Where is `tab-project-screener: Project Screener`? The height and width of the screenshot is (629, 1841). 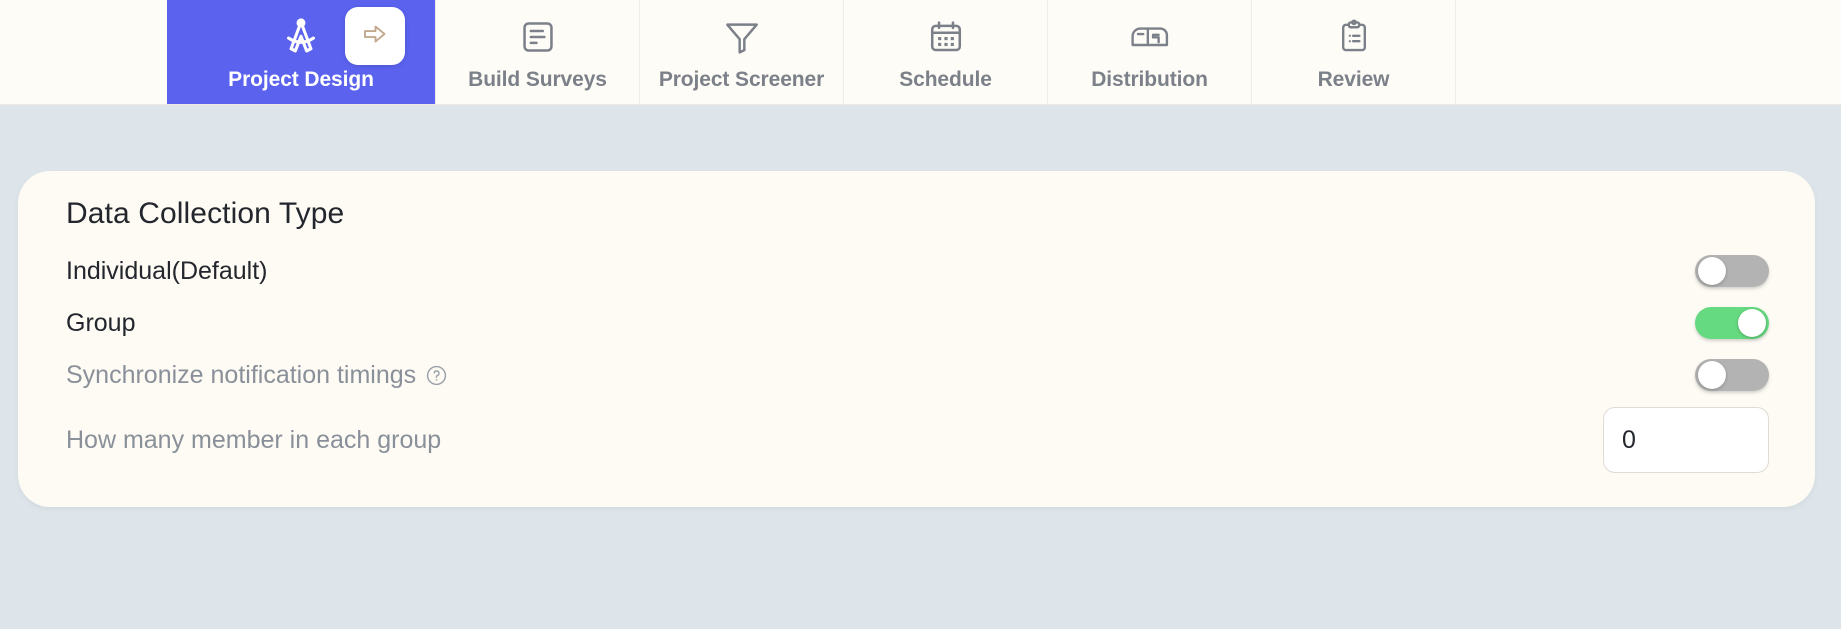 tab-project-screener: Project Screener is located at coordinates (741, 52).